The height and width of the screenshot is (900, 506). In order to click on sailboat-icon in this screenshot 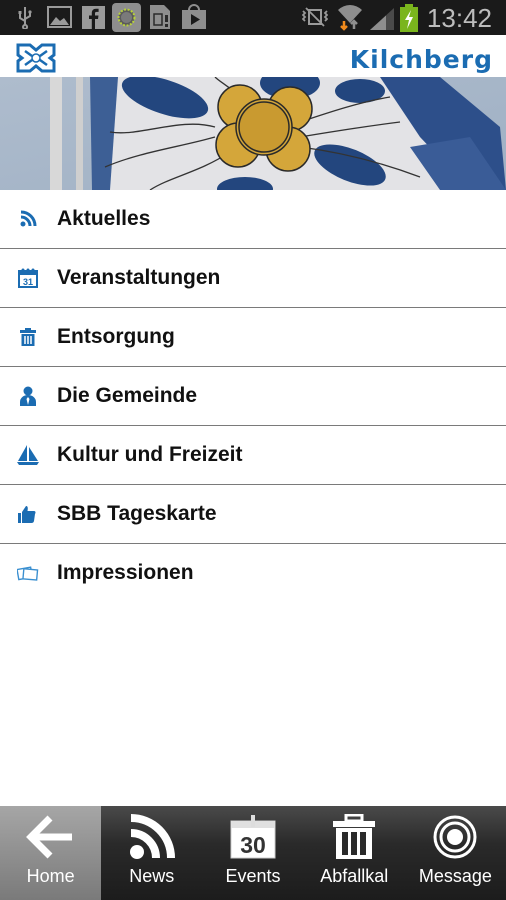, I will do `click(28, 455)`.